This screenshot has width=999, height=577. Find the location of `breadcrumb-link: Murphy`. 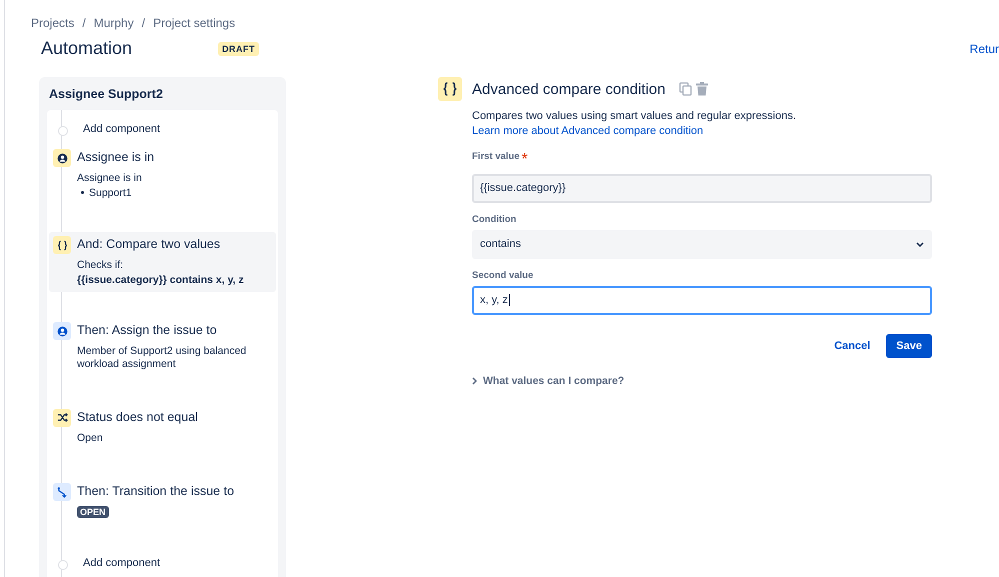

breadcrumb-link: Murphy is located at coordinates (114, 23).